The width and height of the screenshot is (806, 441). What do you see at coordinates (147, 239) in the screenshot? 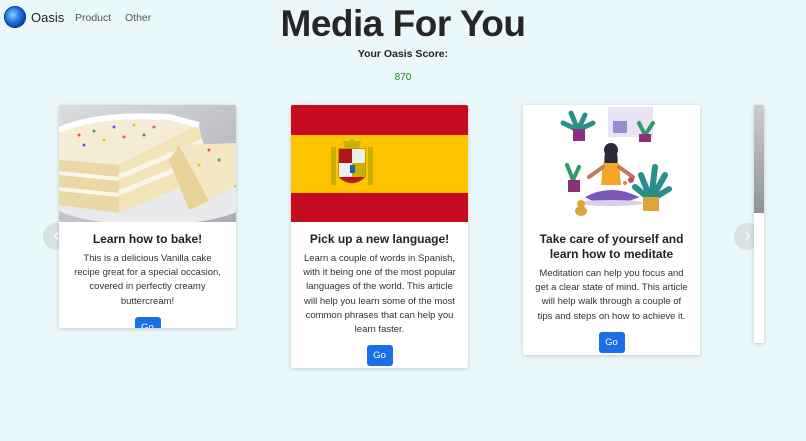
I see `card-title: Learn how to bake!` at bounding box center [147, 239].